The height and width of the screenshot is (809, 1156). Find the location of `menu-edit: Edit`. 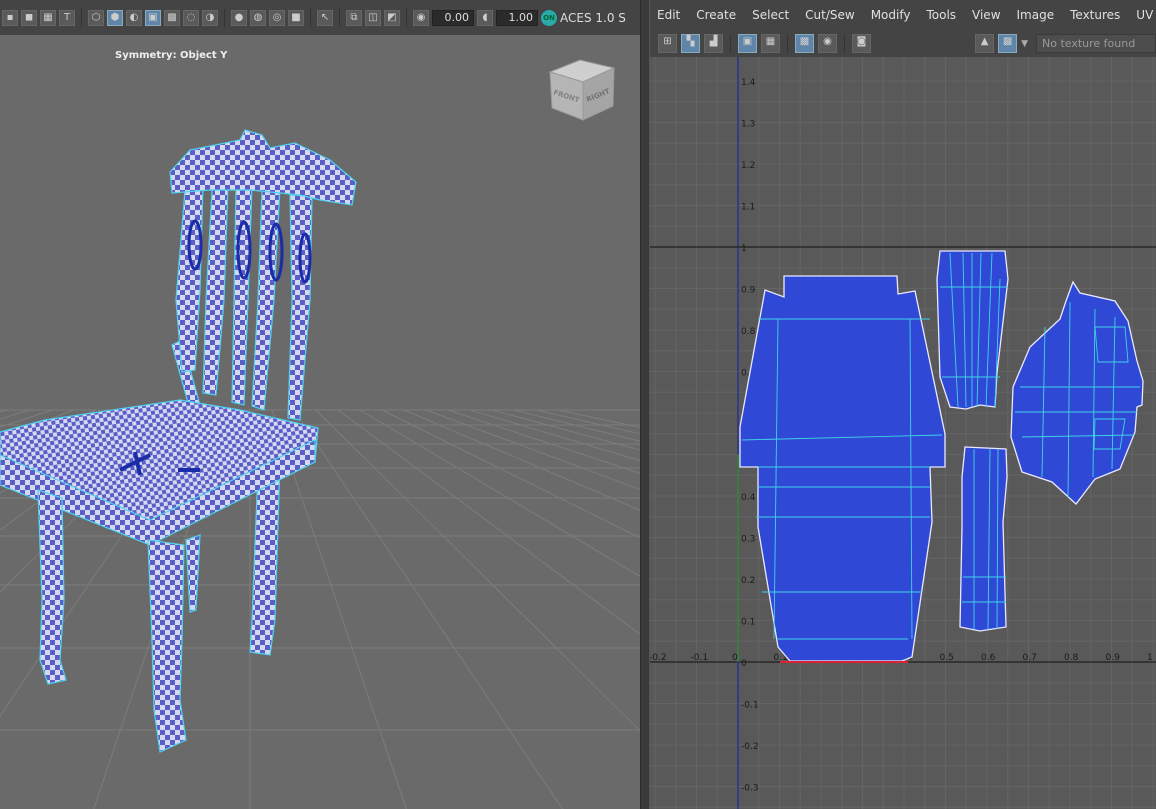

menu-edit: Edit is located at coordinates (669, 15).